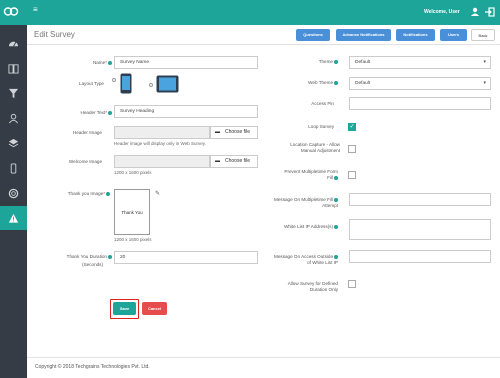 The width and height of the screenshot is (500, 378). What do you see at coordinates (302, 227) in the screenshot?
I see `whitelist-ip-label: White List IP Address(s)` at bounding box center [302, 227].